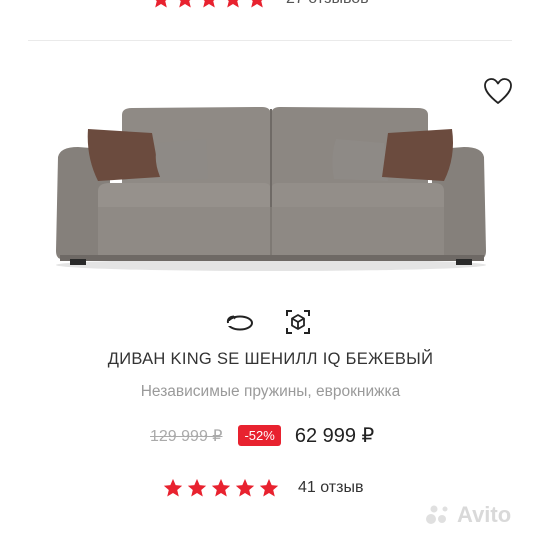 Image resolution: width=541 pixels, height=540 pixels. I want to click on star-rating-top, so click(209, 5).